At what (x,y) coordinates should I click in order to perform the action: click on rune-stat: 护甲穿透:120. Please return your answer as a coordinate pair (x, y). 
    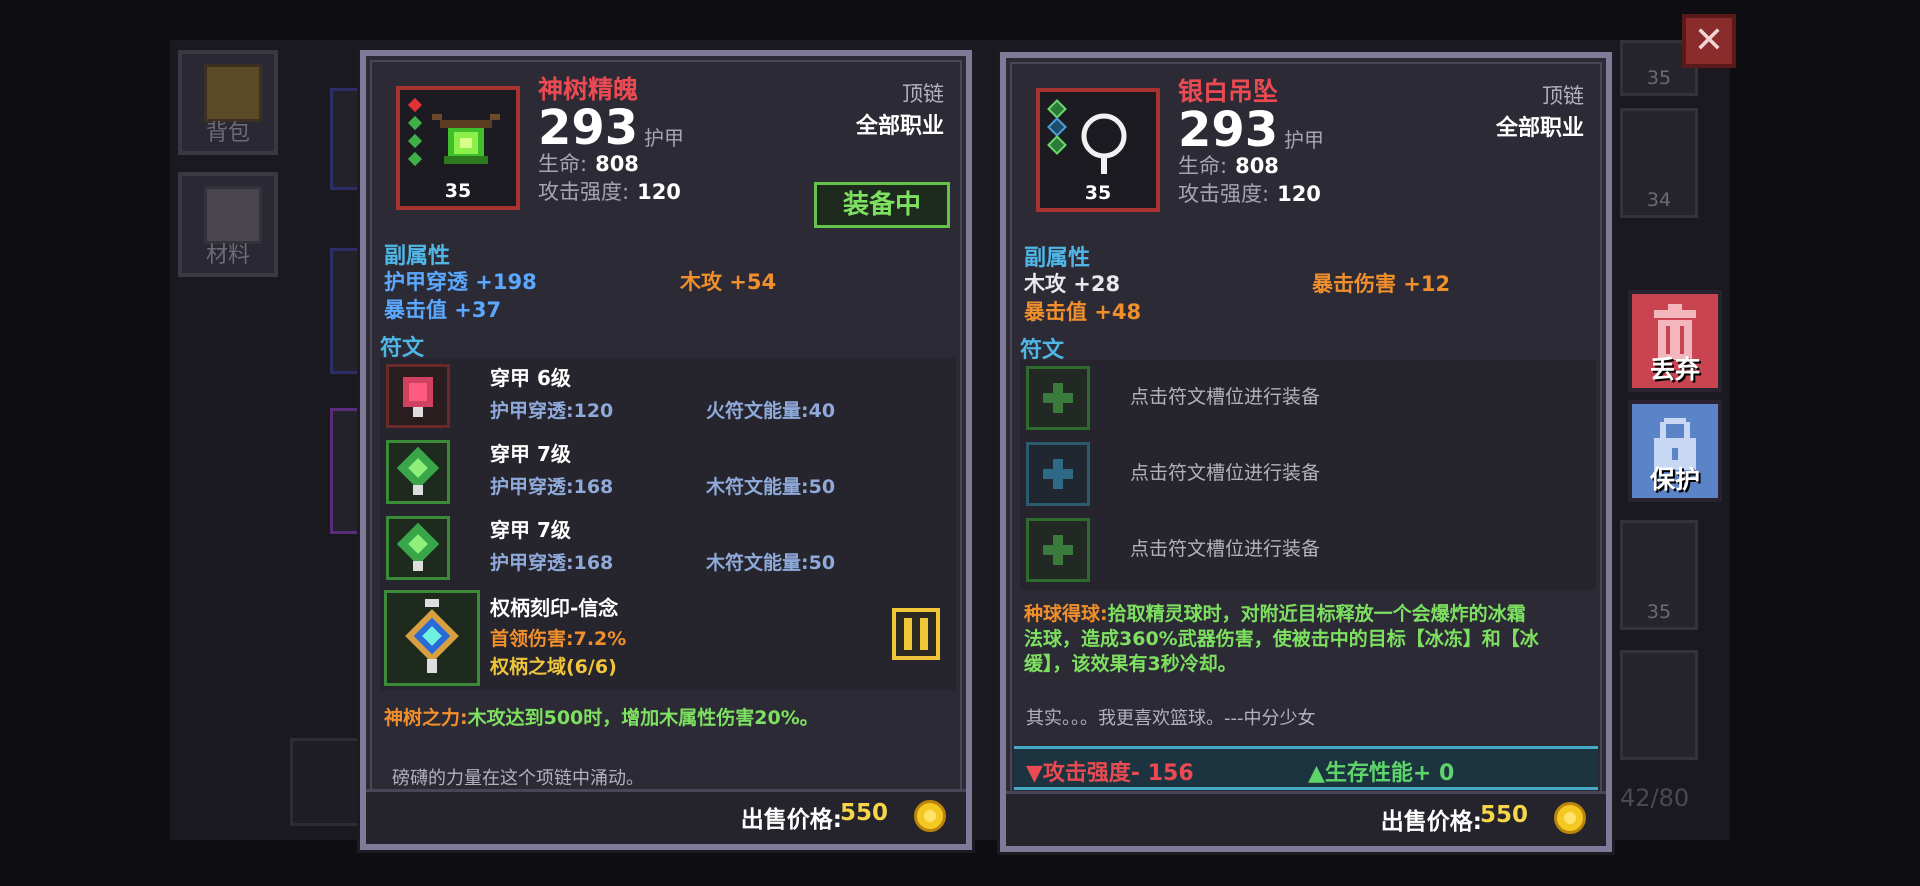
    Looking at the image, I should click on (552, 411).